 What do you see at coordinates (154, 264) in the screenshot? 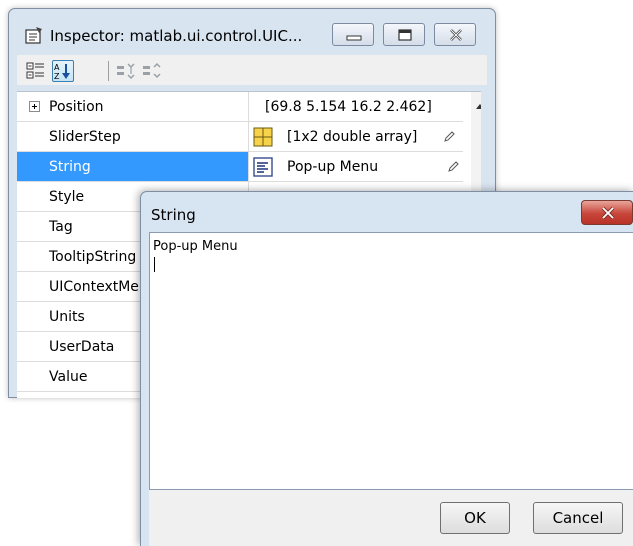
I see `text-caret` at bounding box center [154, 264].